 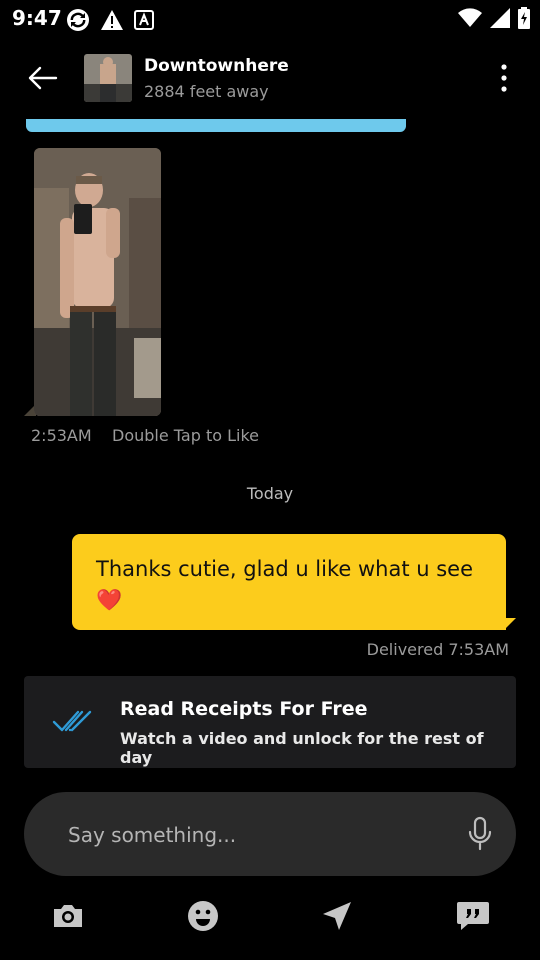 I want to click on photo-timestamp: 2:53AM, so click(x=61, y=435).